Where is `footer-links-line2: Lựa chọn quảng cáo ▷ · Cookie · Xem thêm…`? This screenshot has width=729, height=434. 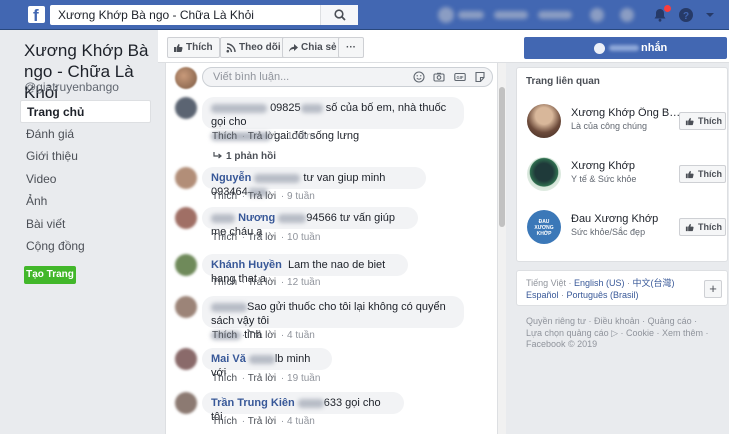
footer-links-line2: Lựa chọn quảng cáo ▷ · Cookie · Xem thêm… is located at coordinates (621, 334).